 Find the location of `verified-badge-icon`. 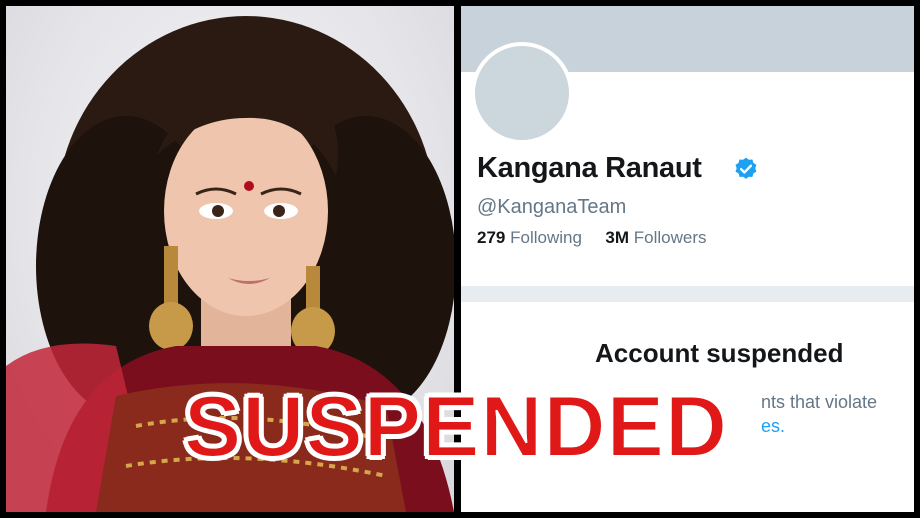

verified-badge-icon is located at coordinates (746, 168).